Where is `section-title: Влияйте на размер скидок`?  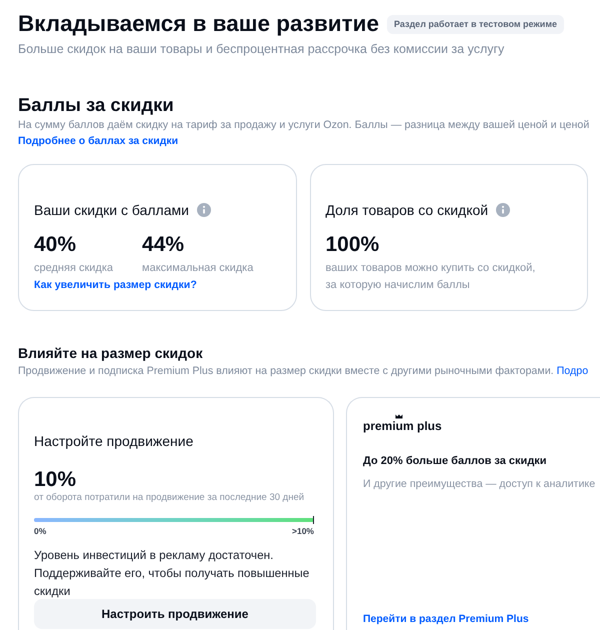
section-title: Влияйте на размер скидок is located at coordinates (110, 353).